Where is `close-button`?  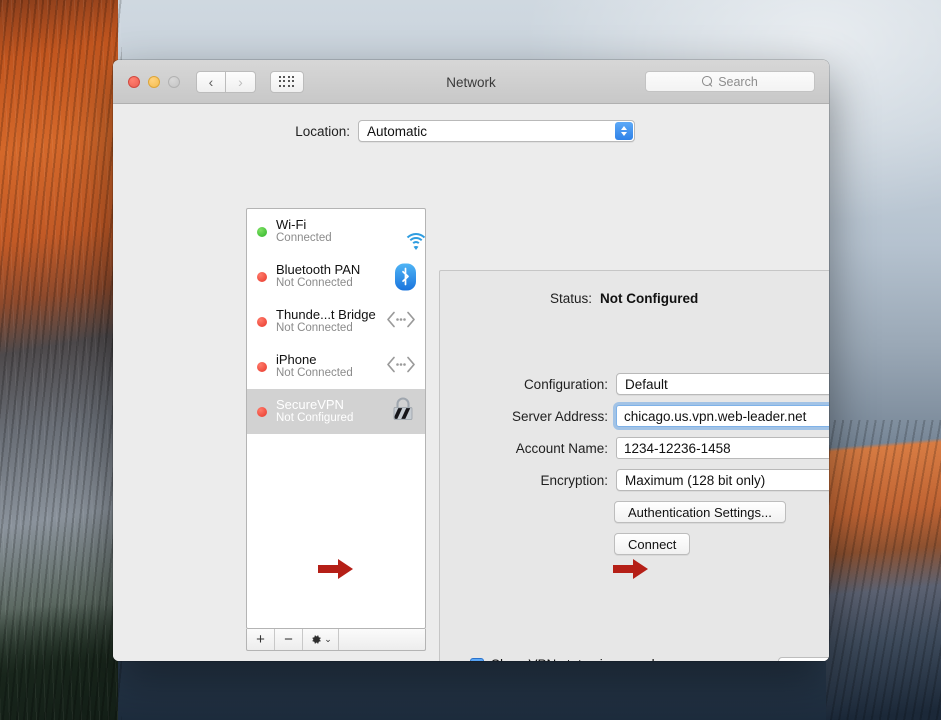
close-button is located at coordinates (134, 81).